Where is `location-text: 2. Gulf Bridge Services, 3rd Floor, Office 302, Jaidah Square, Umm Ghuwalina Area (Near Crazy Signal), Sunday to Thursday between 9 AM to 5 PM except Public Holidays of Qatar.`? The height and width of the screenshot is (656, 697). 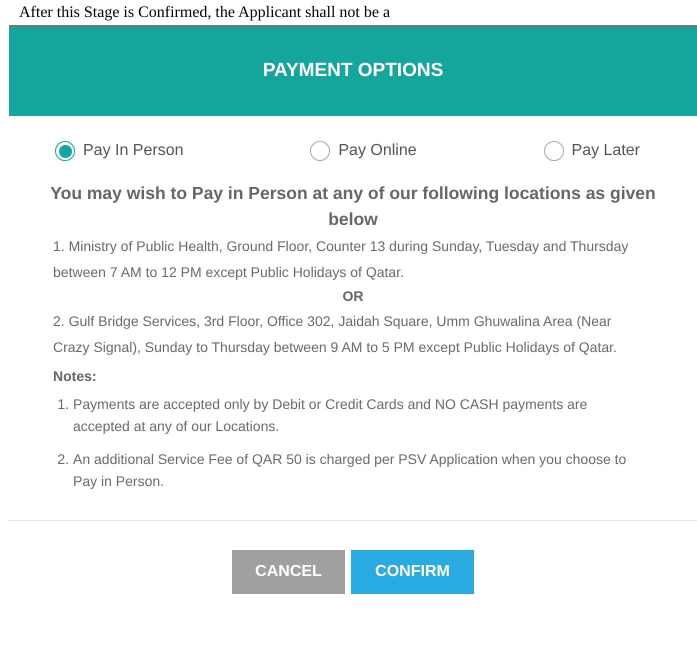 location-text: 2. Gulf Bridge Services, 3rd Floor, Office 302, Jaidah Square, Umm Ghuwalina Area (Near Crazy Signal), Sunday to Thursday between 9 AM to 5 PM except Public Holidays of Qatar. is located at coordinates (335, 334).